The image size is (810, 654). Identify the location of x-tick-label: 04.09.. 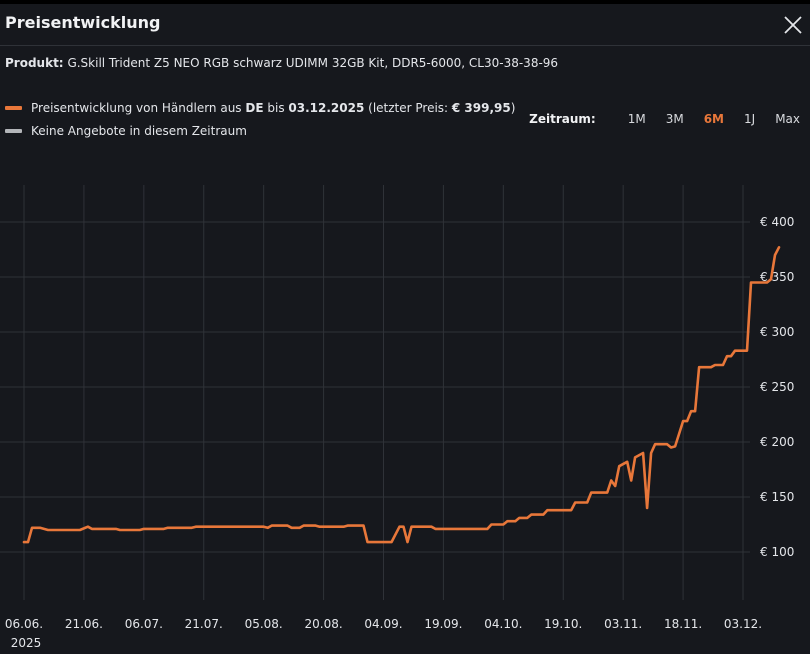
(383, 624).